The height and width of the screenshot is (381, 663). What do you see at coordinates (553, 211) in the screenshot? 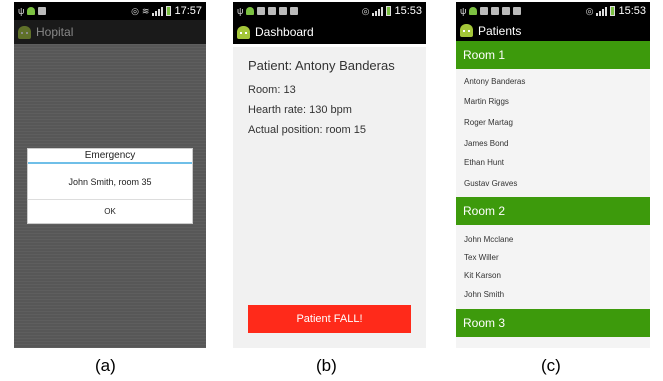
I see `room-header-2: Room 2` at bounding box center [553, 211].